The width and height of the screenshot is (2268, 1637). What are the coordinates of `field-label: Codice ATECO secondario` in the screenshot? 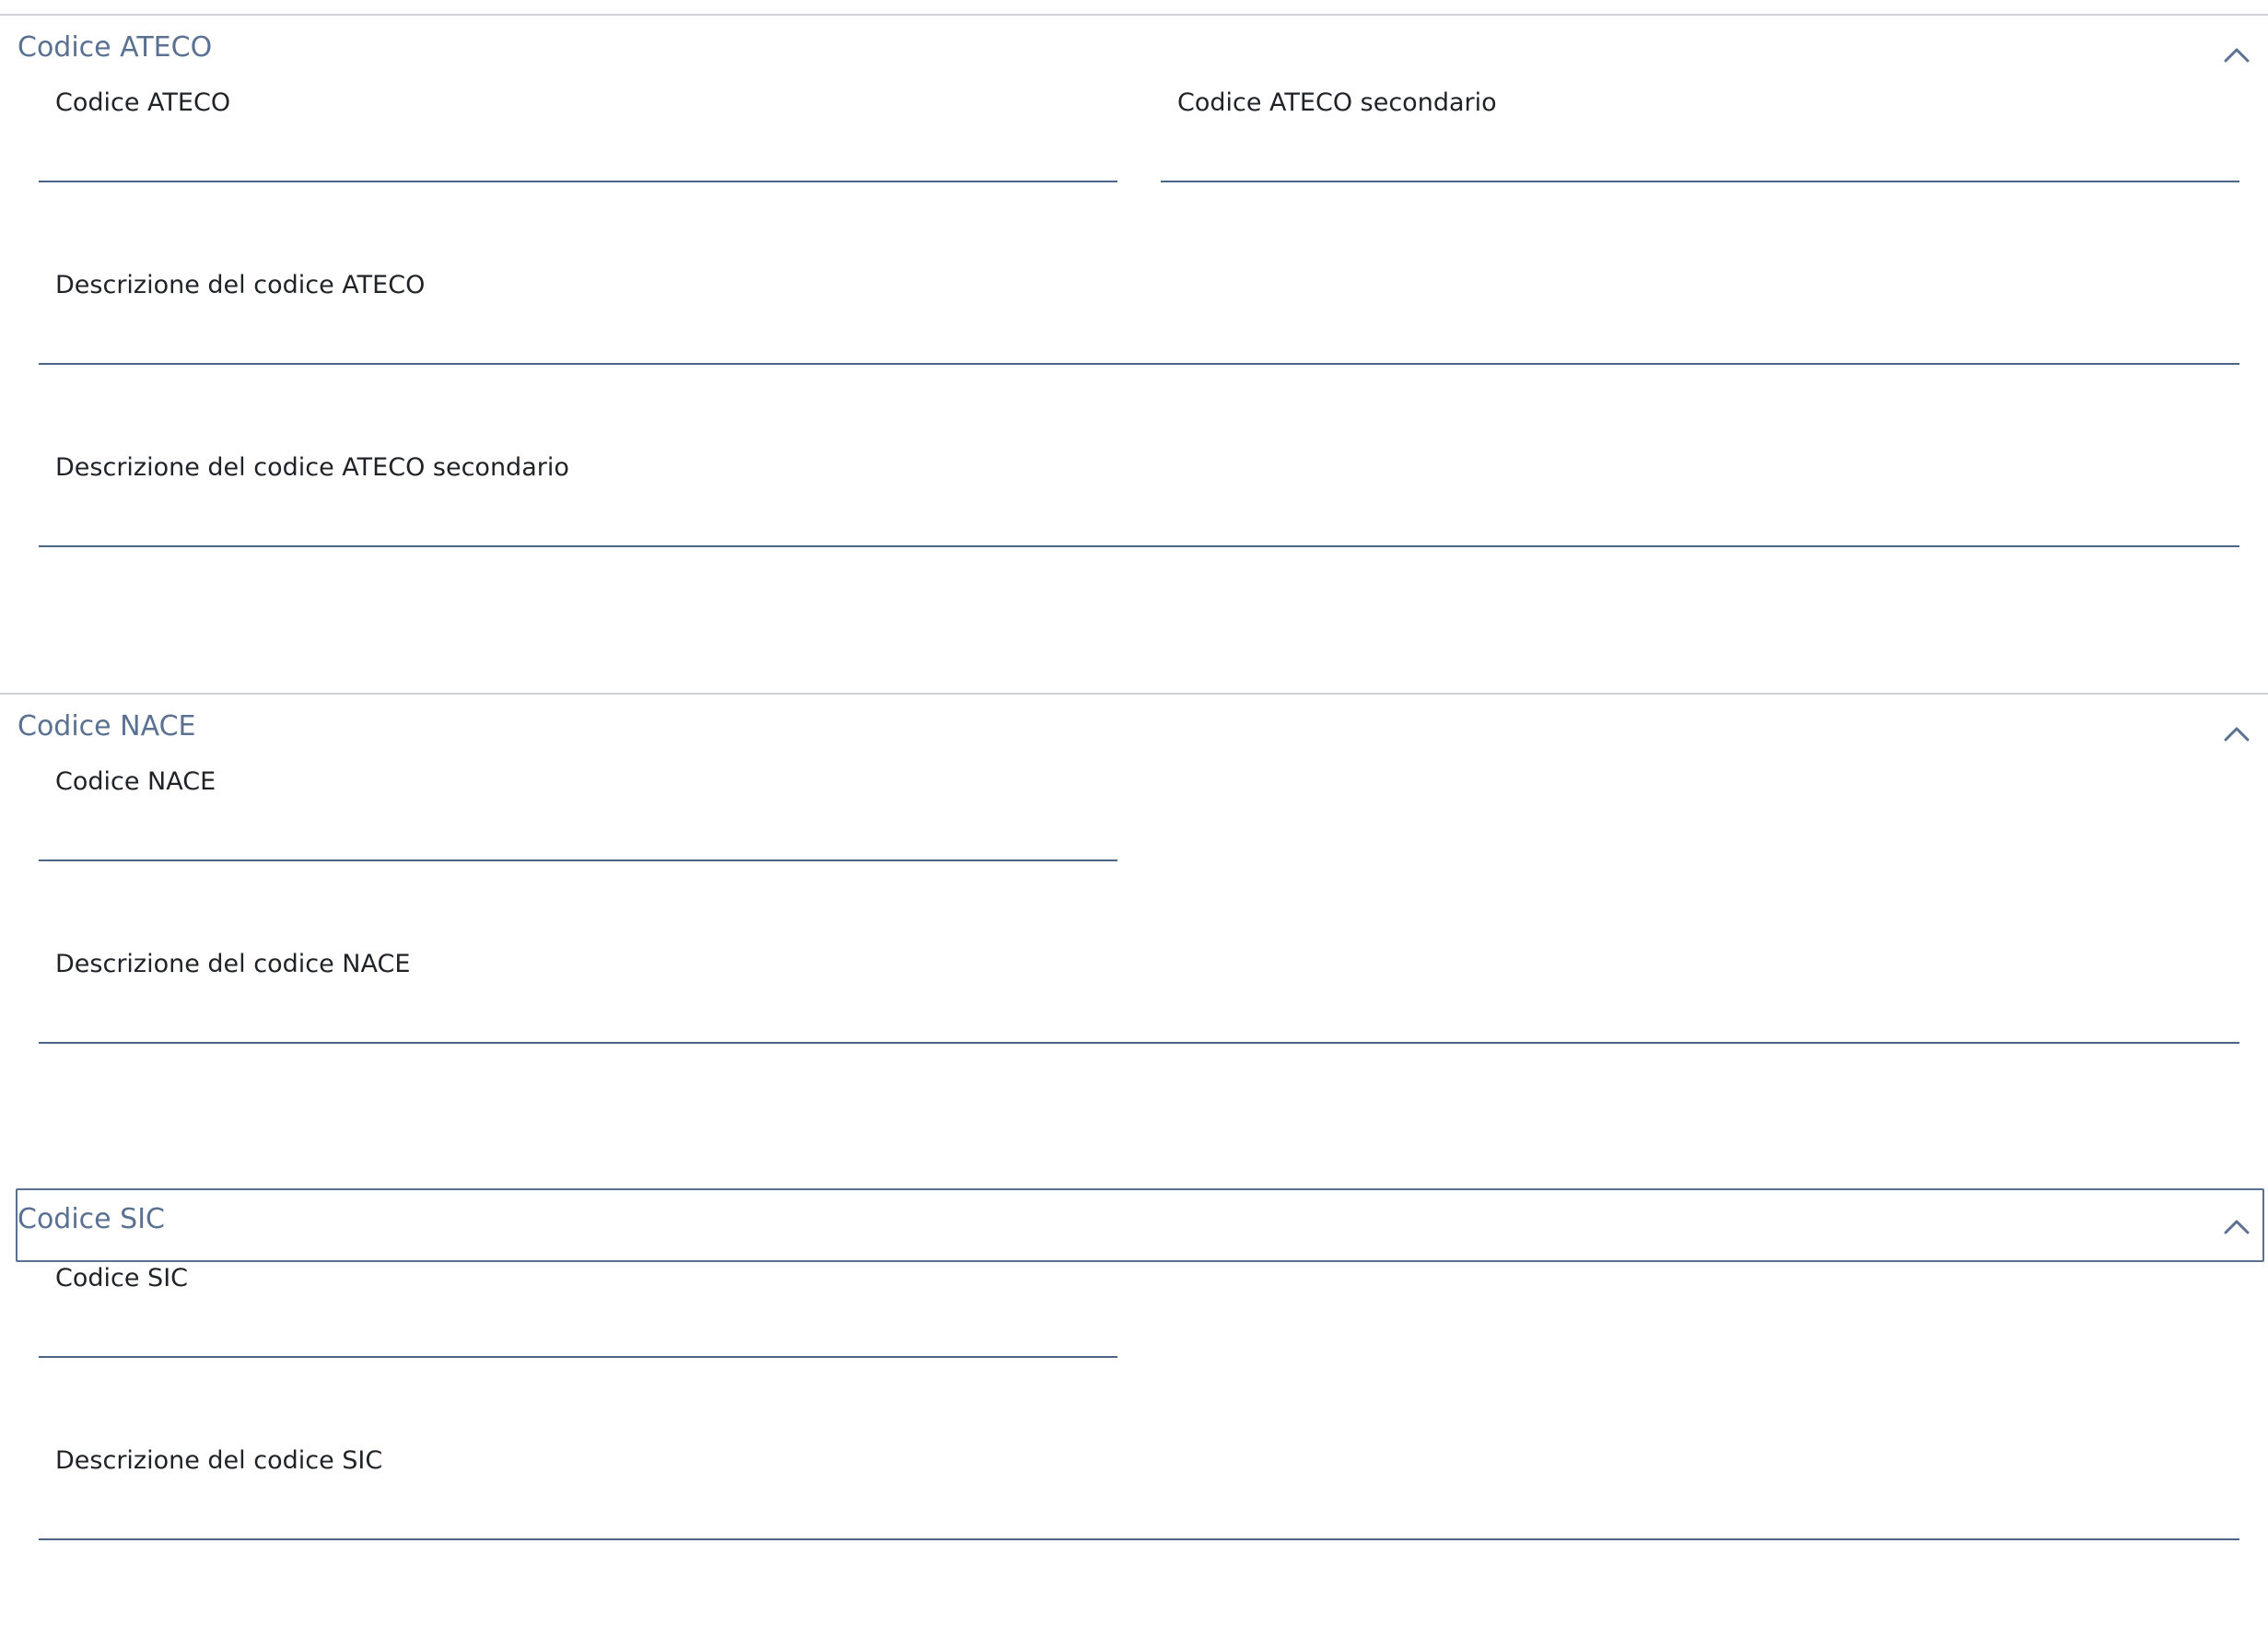 It's located at (1337, 102).